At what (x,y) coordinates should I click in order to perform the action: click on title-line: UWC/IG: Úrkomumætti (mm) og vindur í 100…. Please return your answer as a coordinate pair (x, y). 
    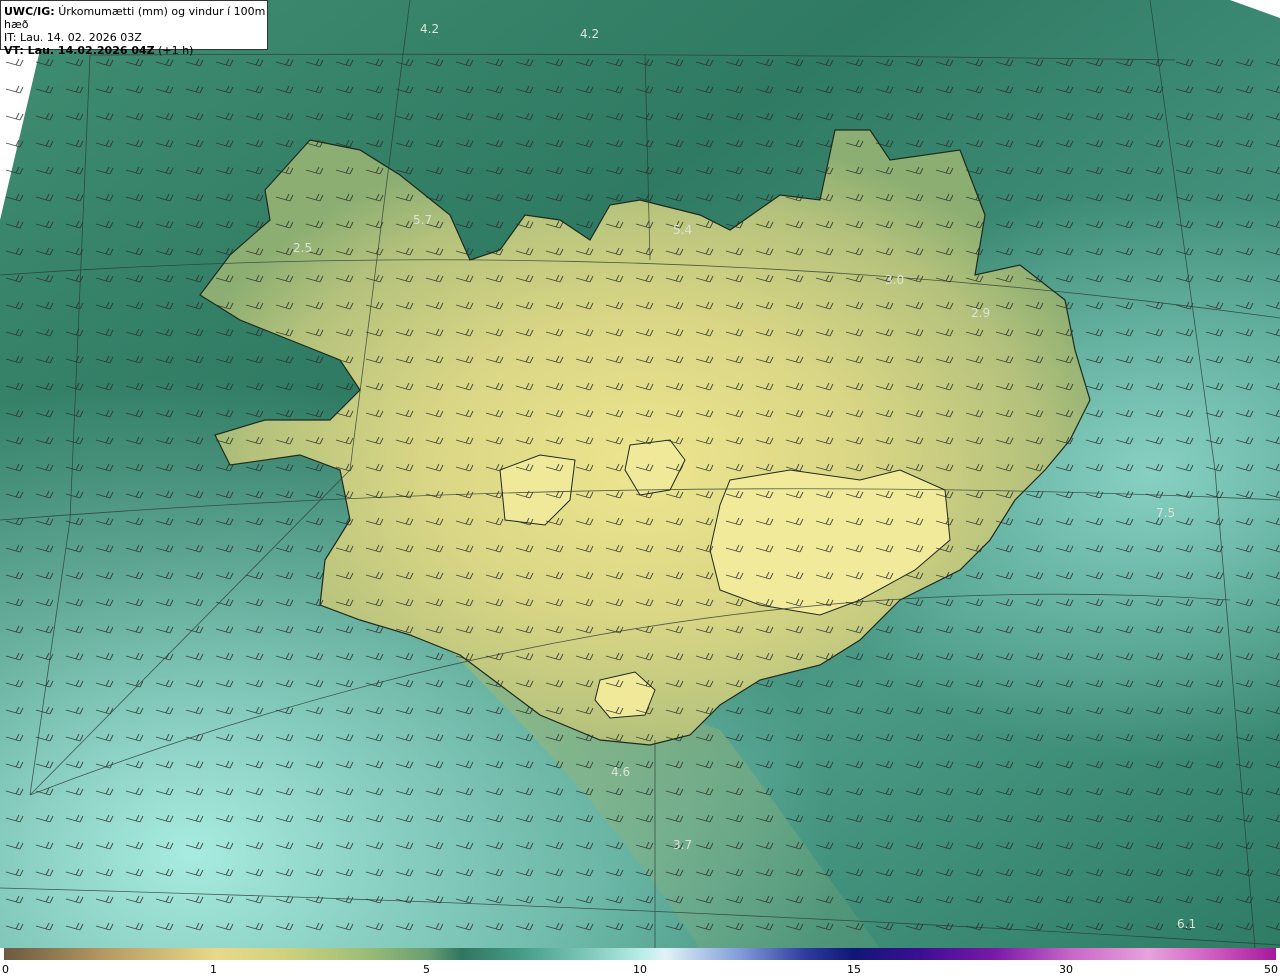
    Looking at the image, I should click on (135, 18).